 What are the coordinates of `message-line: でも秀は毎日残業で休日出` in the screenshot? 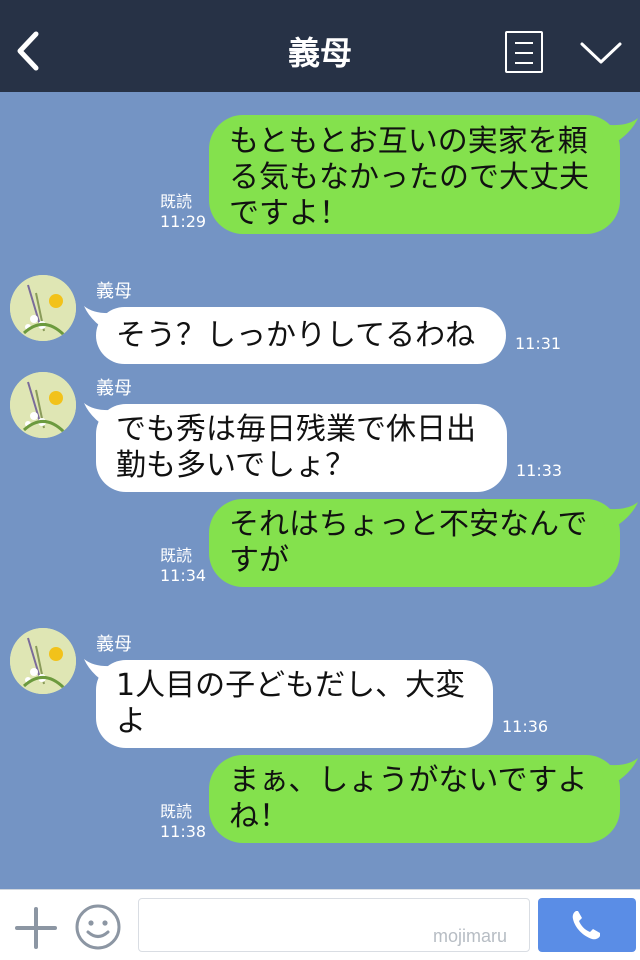 It's located at (296, 429).